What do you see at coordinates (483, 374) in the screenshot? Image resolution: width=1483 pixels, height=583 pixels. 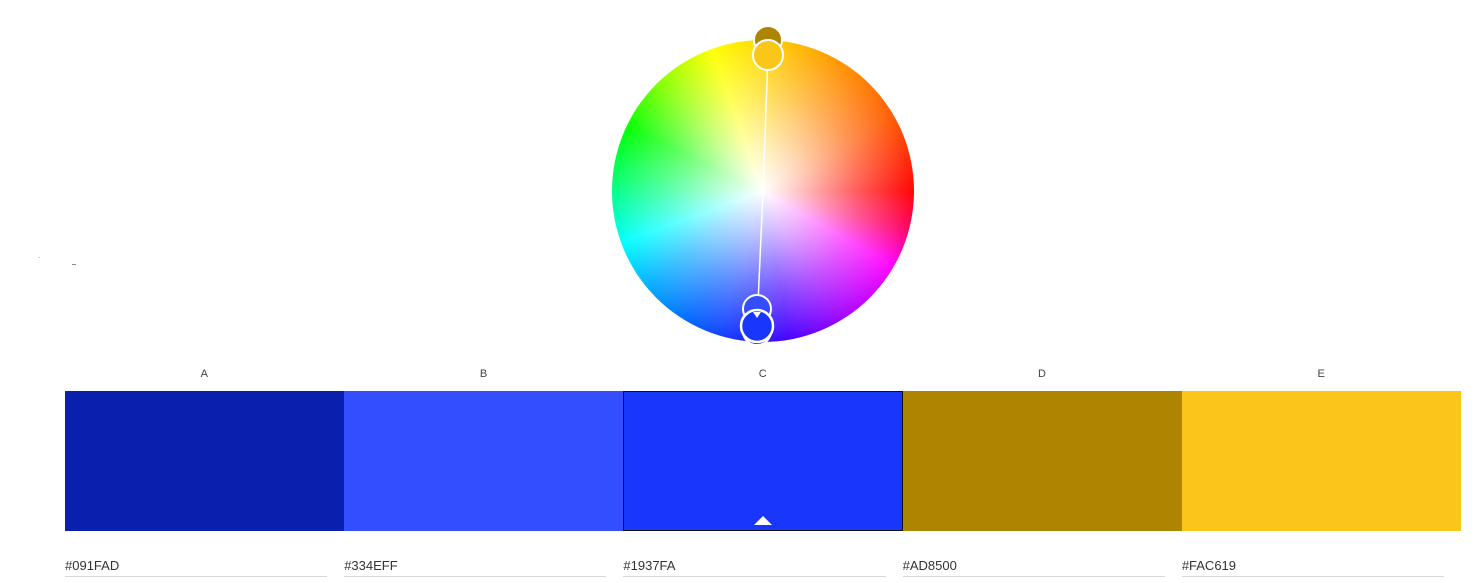 I see `swatch-label-b: B` at bounding box center [483, 374].